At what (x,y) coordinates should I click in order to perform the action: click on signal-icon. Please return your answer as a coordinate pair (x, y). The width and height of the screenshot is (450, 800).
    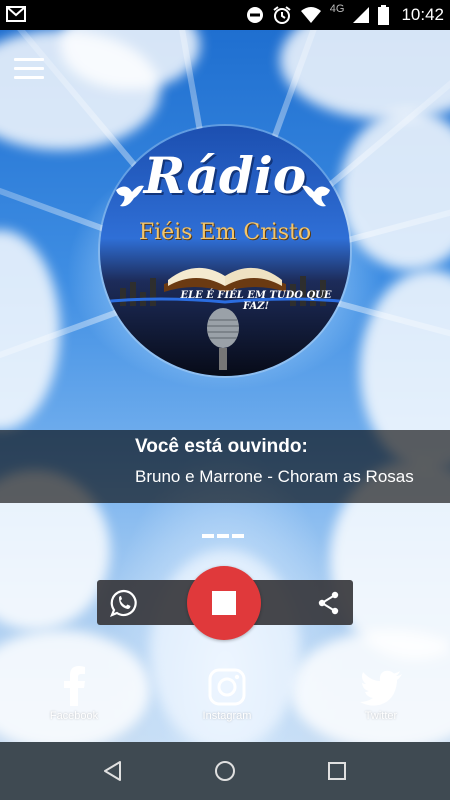
    Looking at the image, I should click on (361, 15).